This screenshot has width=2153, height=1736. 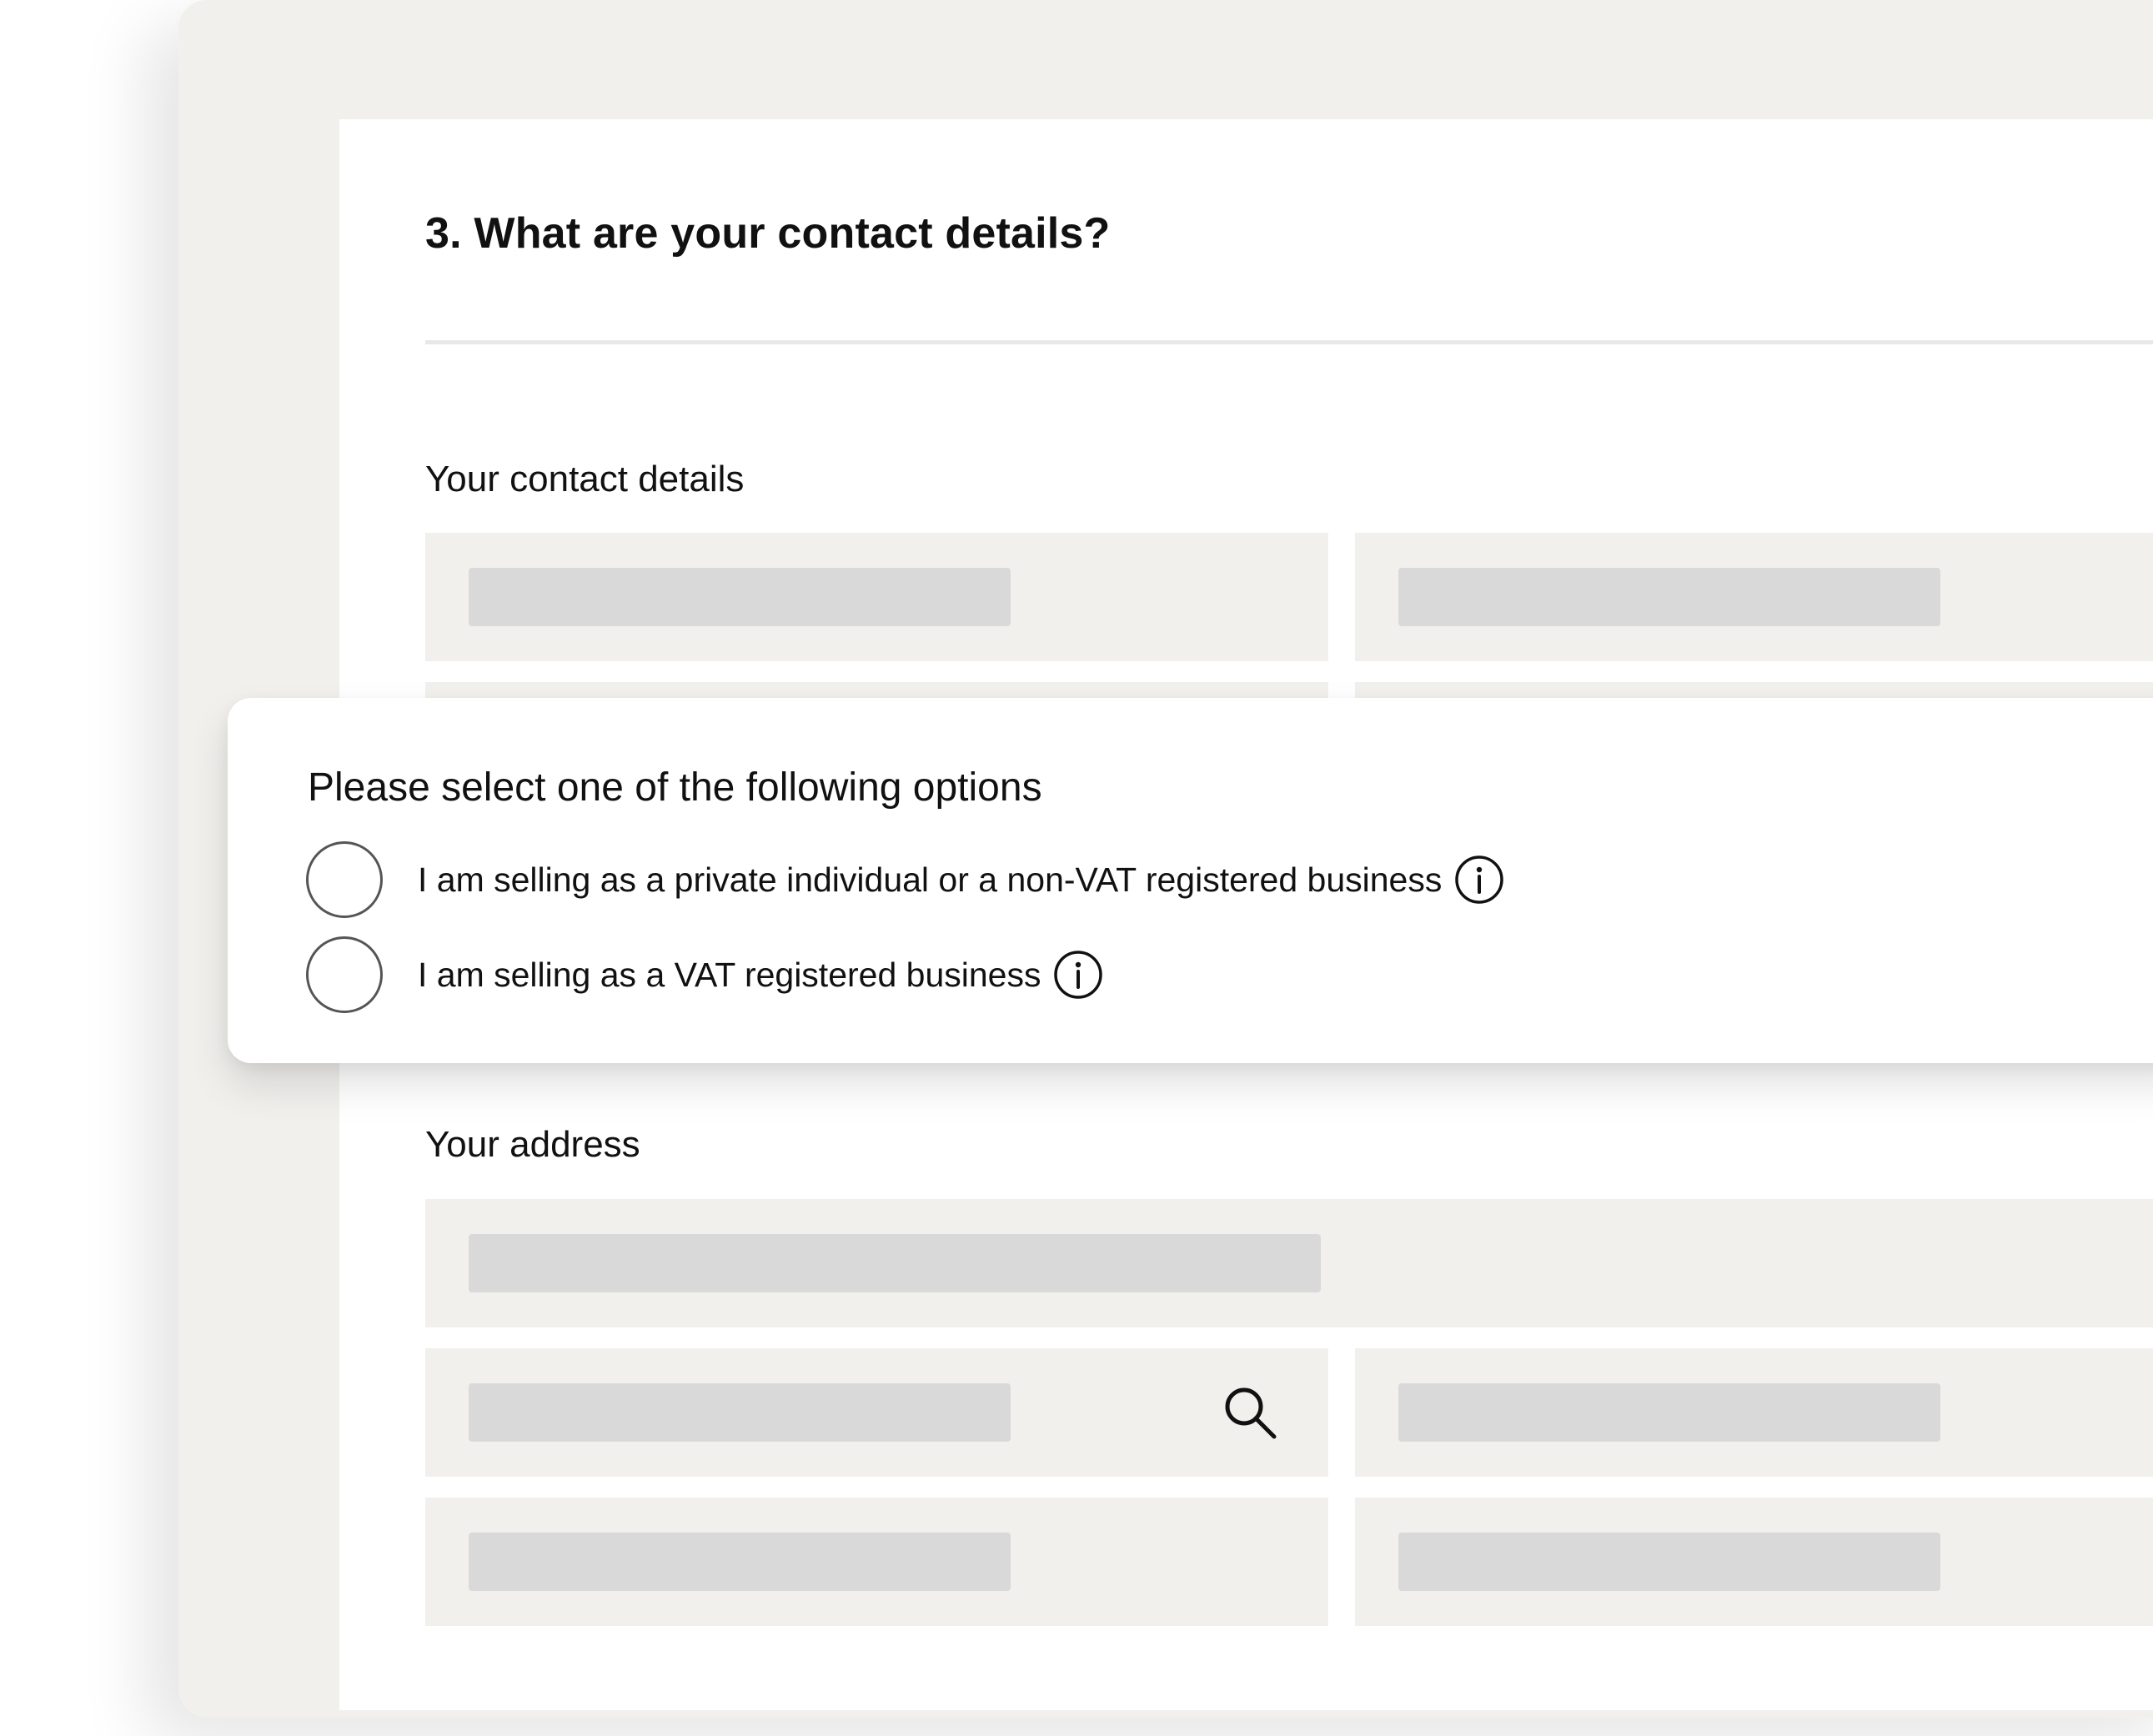 I want to click on address-line-field, so click(x=1289, y=1263).